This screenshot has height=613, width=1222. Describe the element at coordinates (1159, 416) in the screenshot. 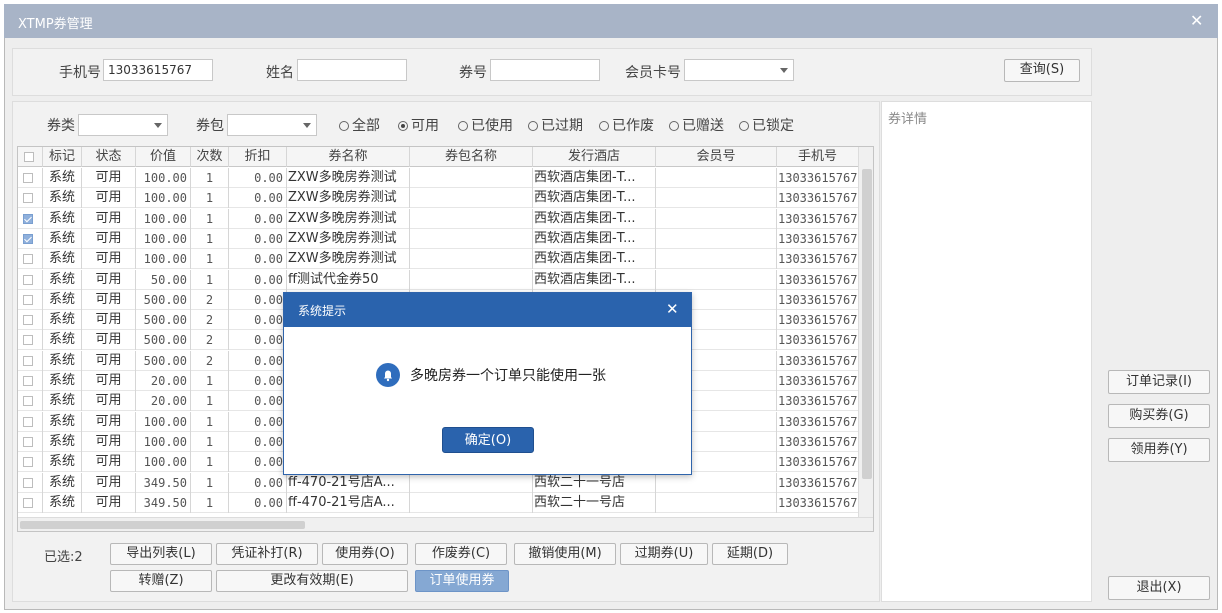

I see `buy-coupon-button: 购买券(G)` at that location.